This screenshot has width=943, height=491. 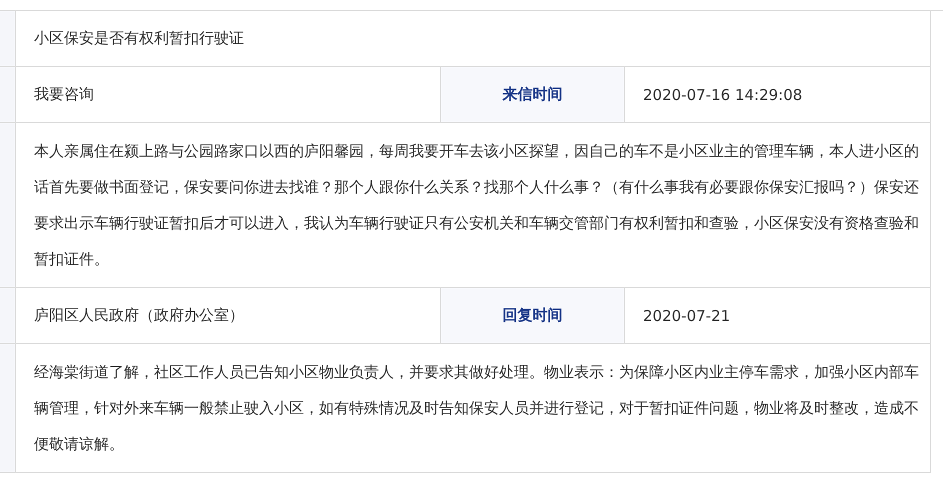 I want to click on letter-title: 小区保安是否有权利暂扣行驶证, so click(x=139, y=38).